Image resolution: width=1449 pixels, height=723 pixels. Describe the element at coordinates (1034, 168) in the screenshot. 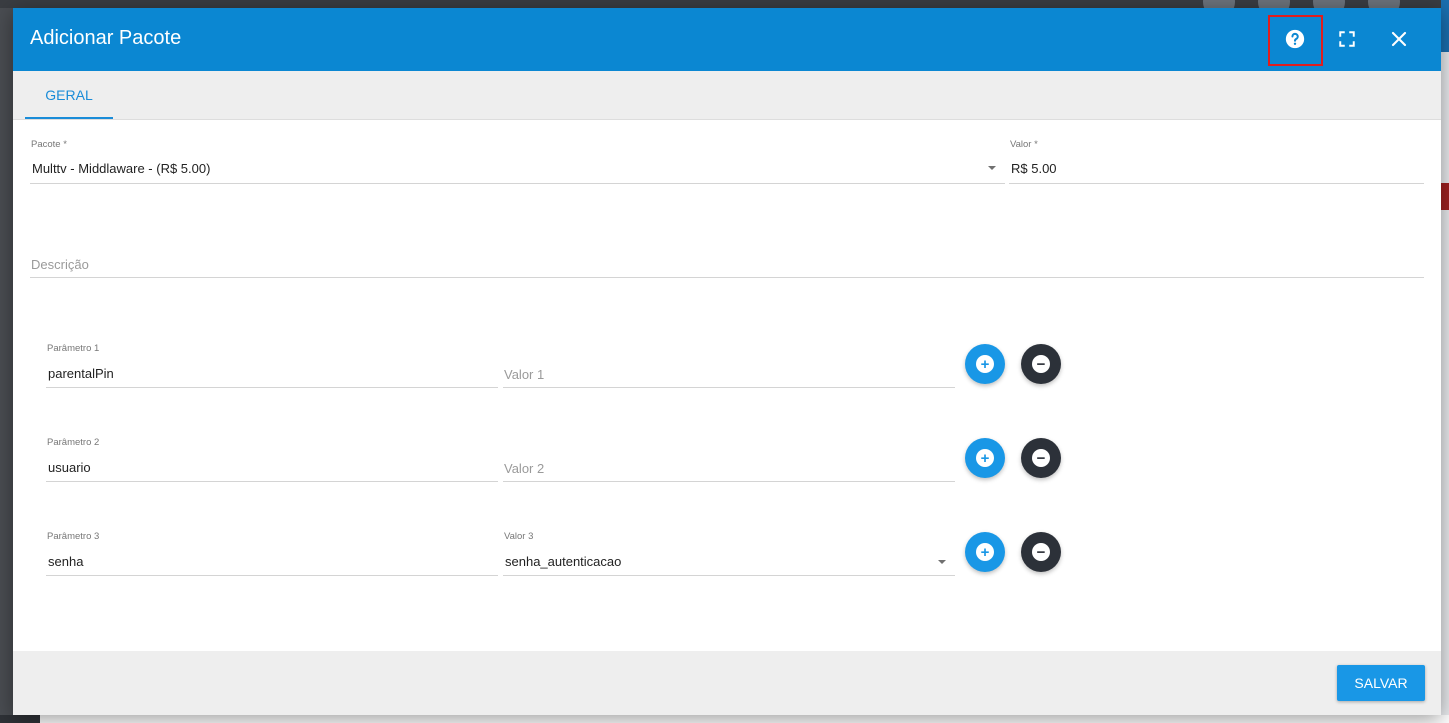

I see `value-value: R$ 5.00` at that location.